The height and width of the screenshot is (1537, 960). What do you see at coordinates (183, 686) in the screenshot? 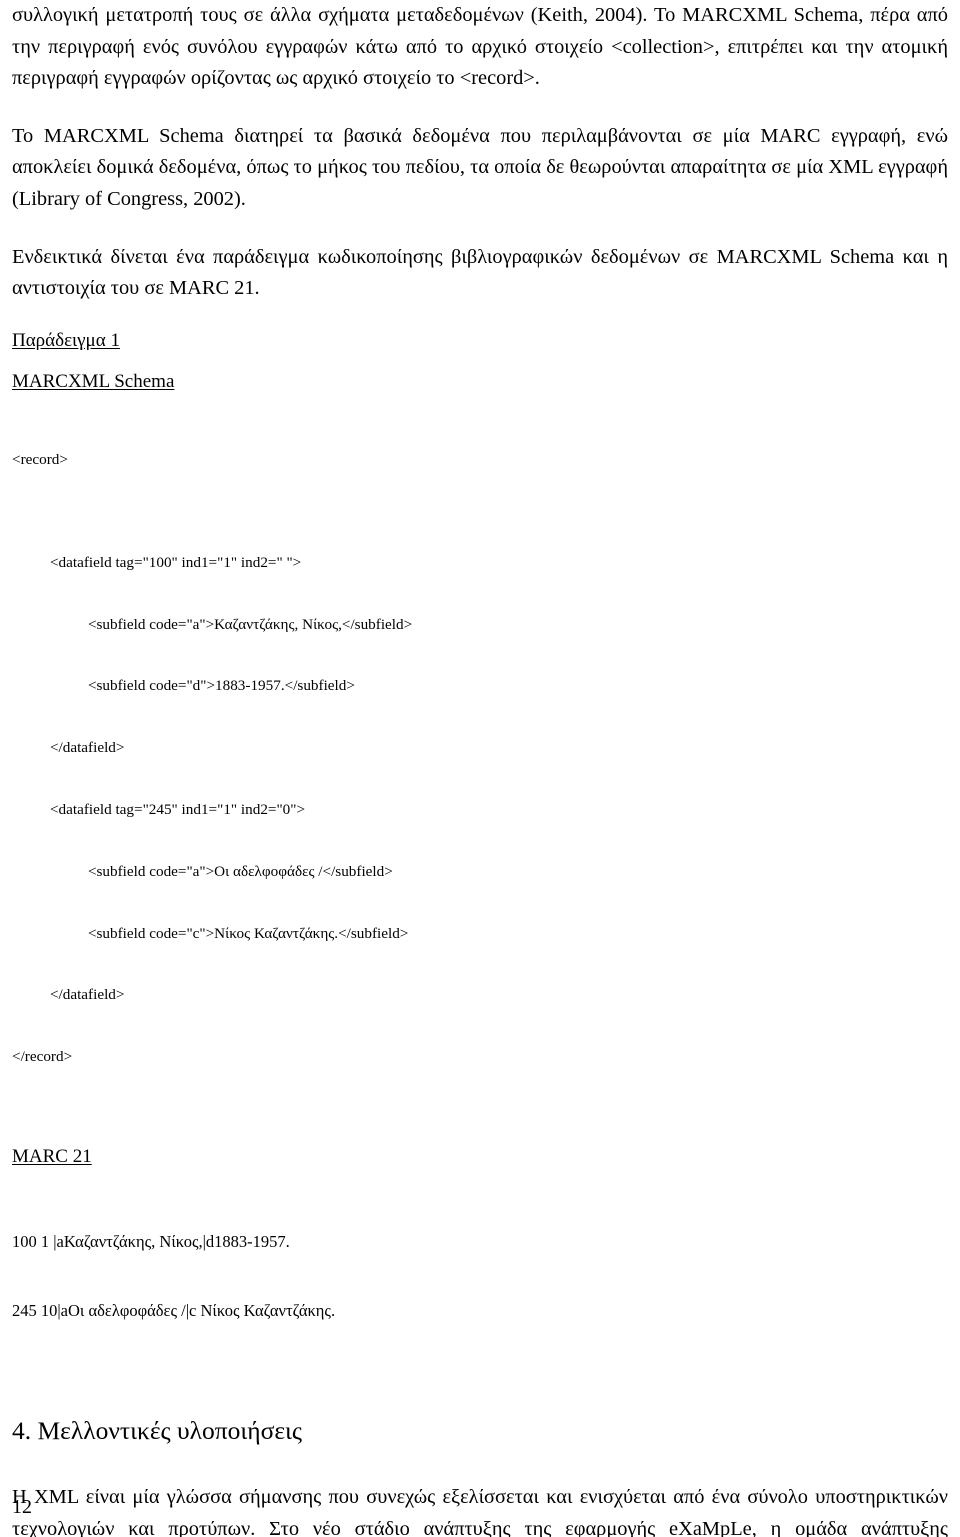
I see `code-line: <subfield code="d">1883-1957.</subfield>` at bounding box center [183, 686].